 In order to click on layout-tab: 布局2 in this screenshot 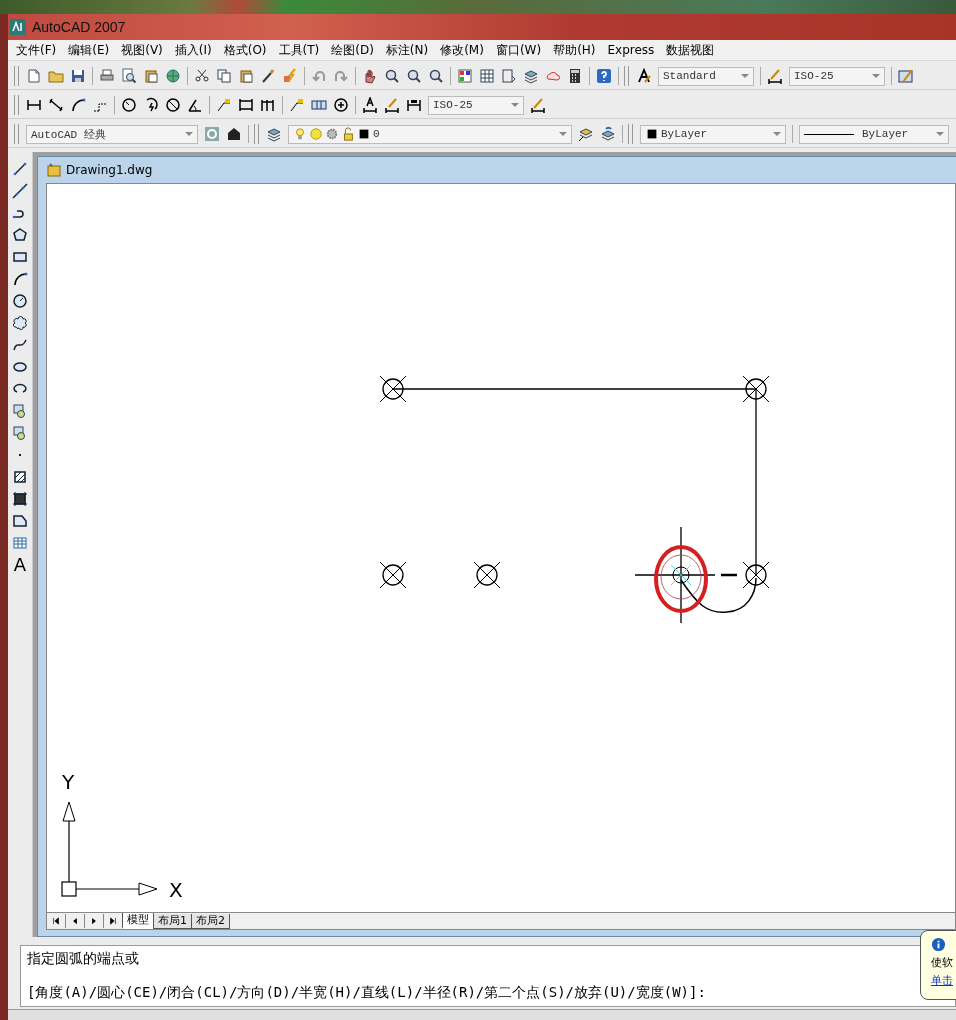, I will do `click(210, 921)`.